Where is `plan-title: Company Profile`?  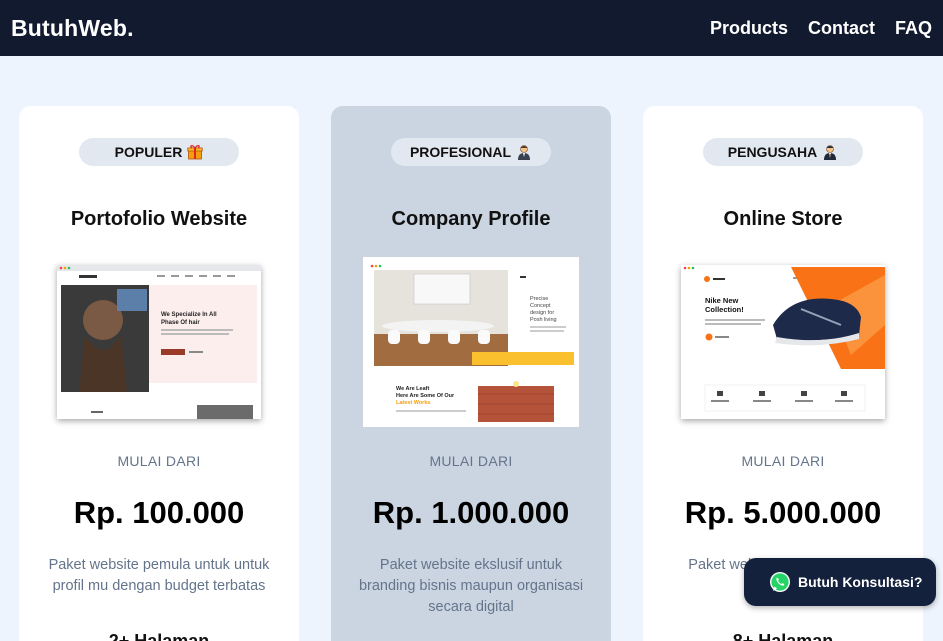 plan-title: Company Profile is located at coordinates (471, 219).